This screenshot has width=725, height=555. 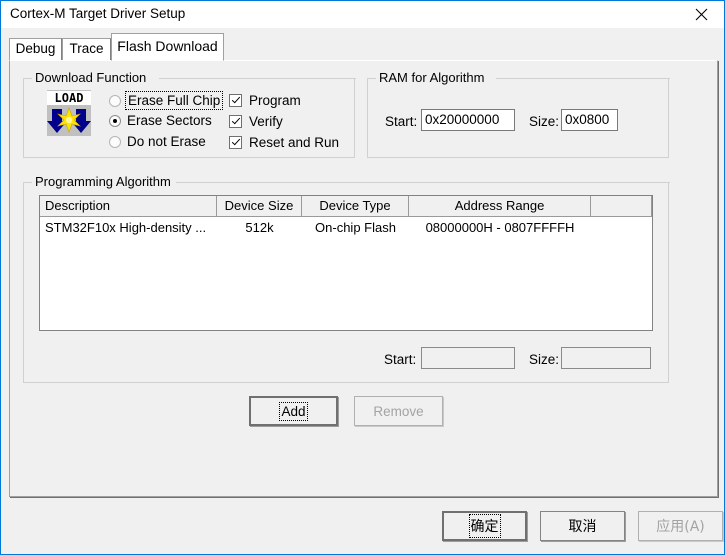 I want to click on checkbox-program: Program, so click(x=265, y=100).